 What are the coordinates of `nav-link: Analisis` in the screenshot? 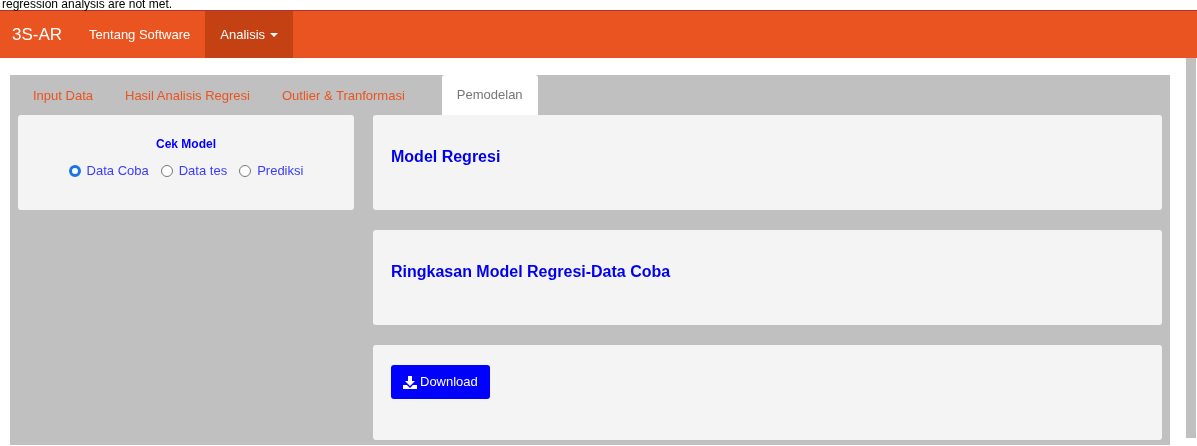 It's located at (249, 34).